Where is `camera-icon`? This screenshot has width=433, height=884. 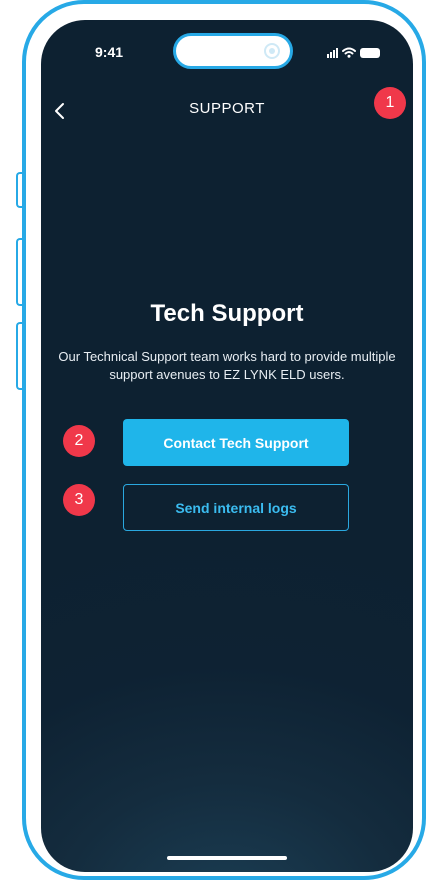 camera-icon is located at coordinates (272, 51).